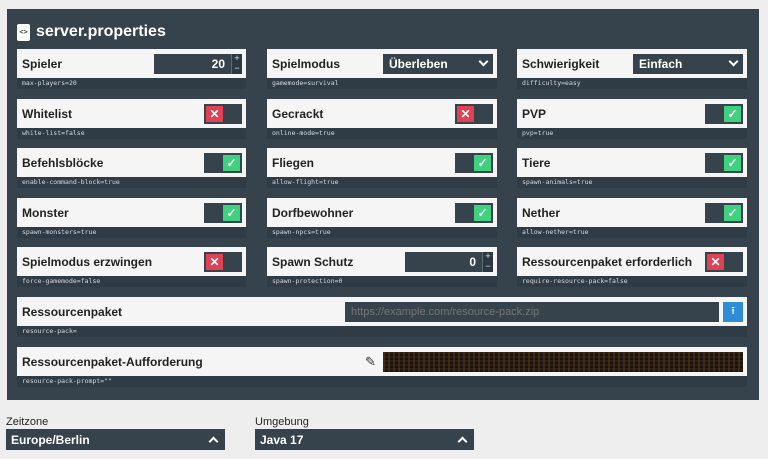 This screenshot has height=459, width=768. What do you see at coordinates (371, 362) in the screenshot?
I see `pencil-icon: ✎` at bounding box center [371, 362].